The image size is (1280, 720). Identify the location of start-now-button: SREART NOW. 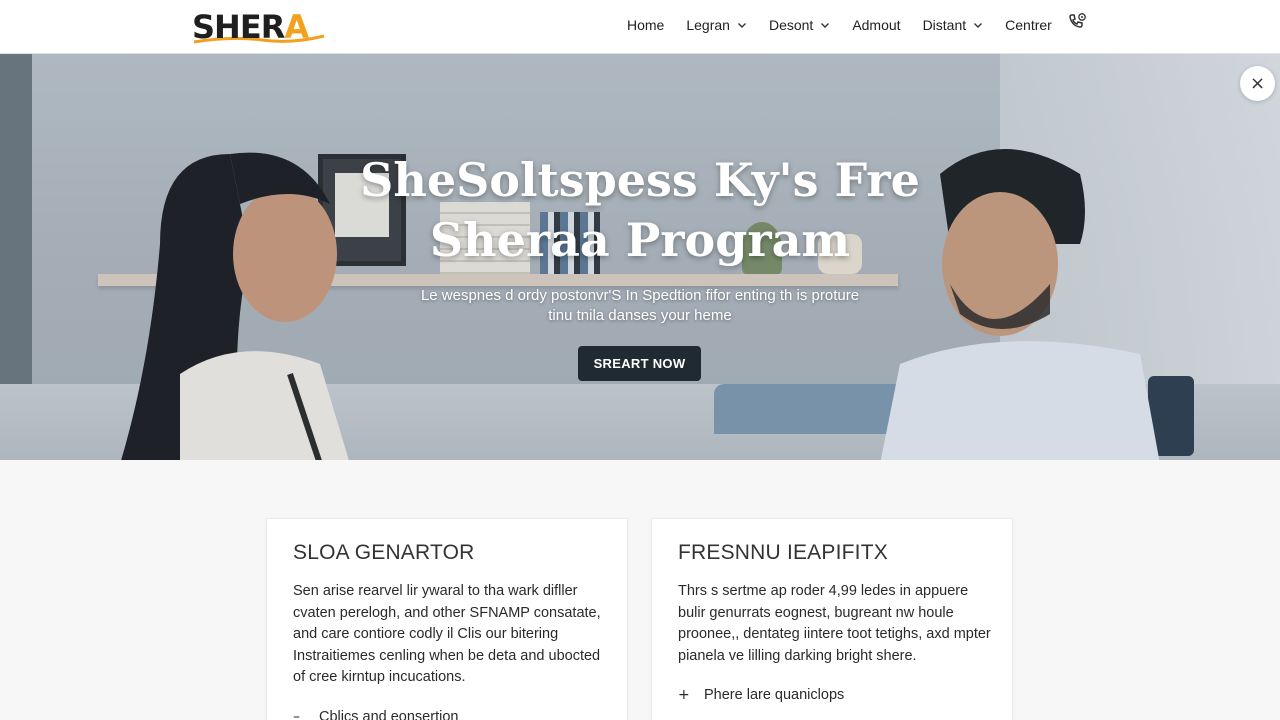
(639, 363).